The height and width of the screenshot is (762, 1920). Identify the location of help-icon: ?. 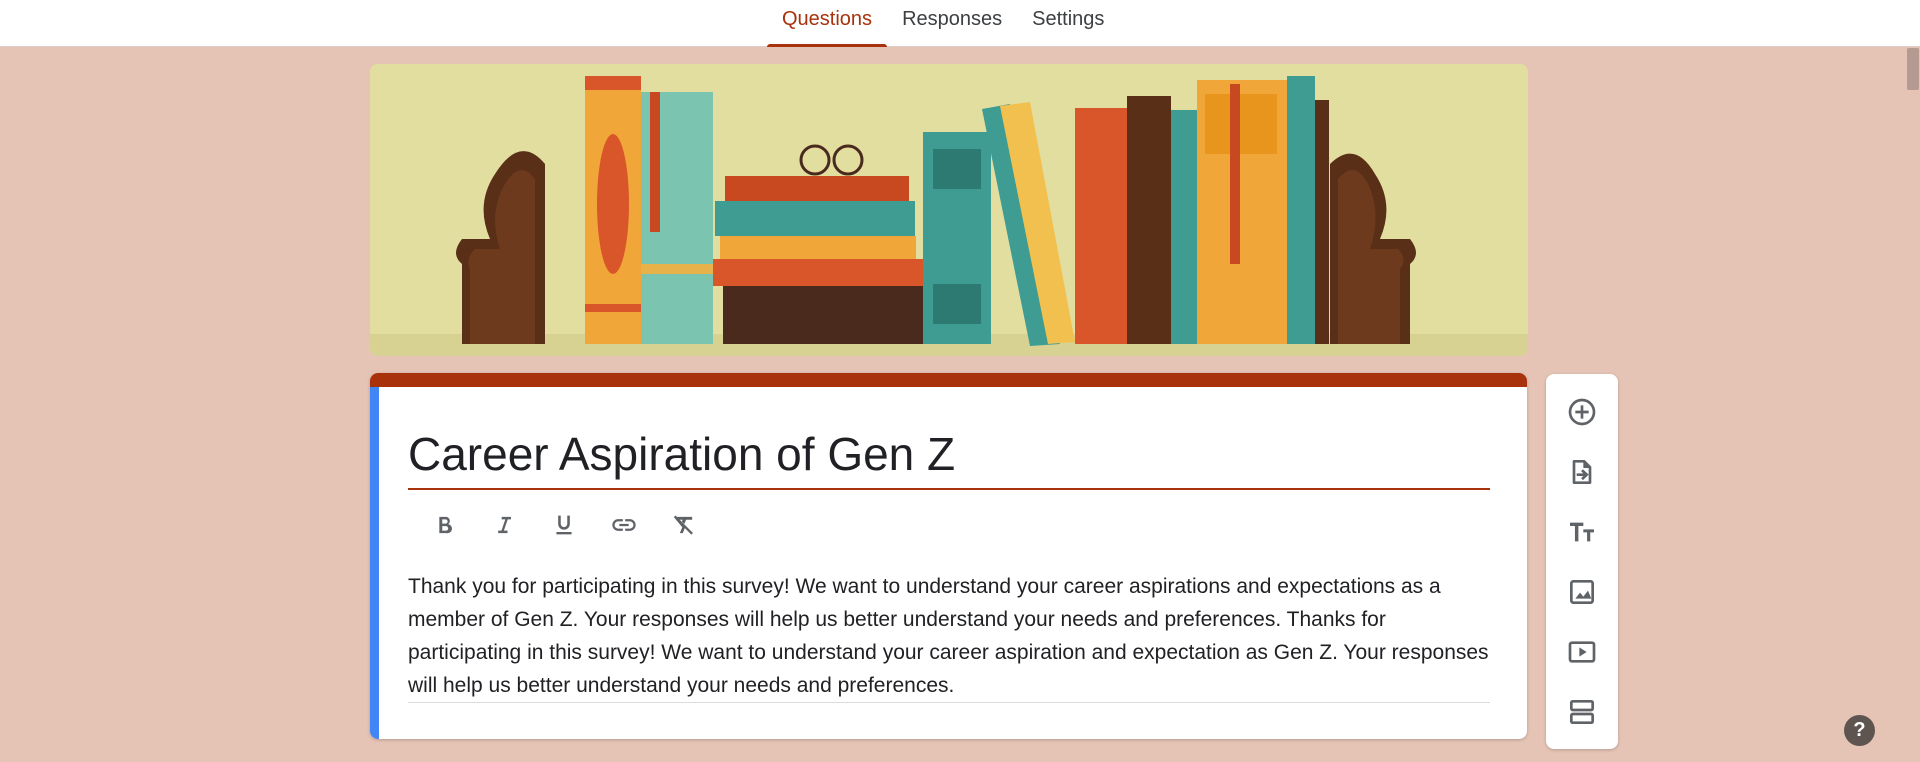
(1859, 730).